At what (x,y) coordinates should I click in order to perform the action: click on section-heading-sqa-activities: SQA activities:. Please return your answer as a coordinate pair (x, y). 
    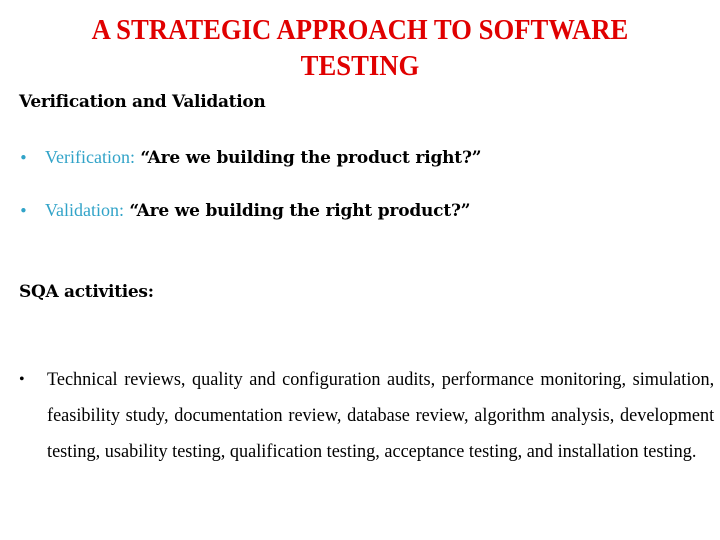
    Looking at the image, I should click on (86, 292).